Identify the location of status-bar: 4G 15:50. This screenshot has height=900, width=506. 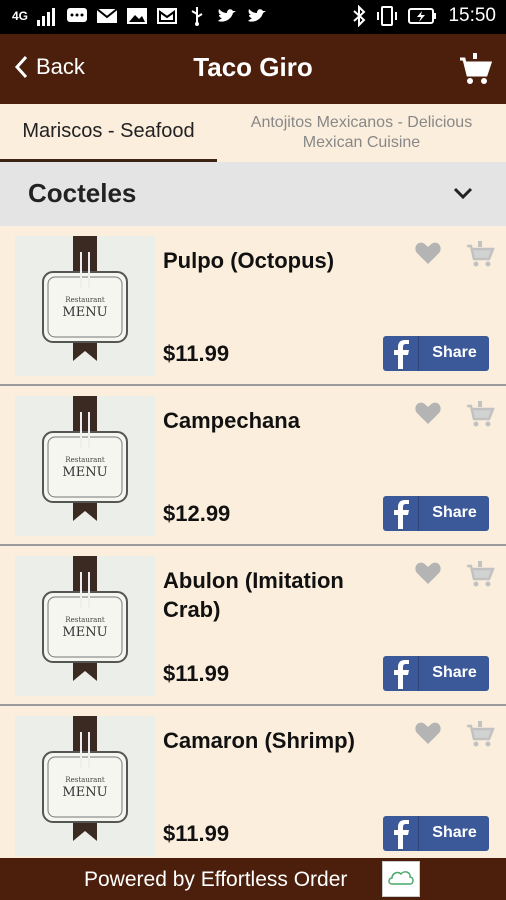
(253, 17).